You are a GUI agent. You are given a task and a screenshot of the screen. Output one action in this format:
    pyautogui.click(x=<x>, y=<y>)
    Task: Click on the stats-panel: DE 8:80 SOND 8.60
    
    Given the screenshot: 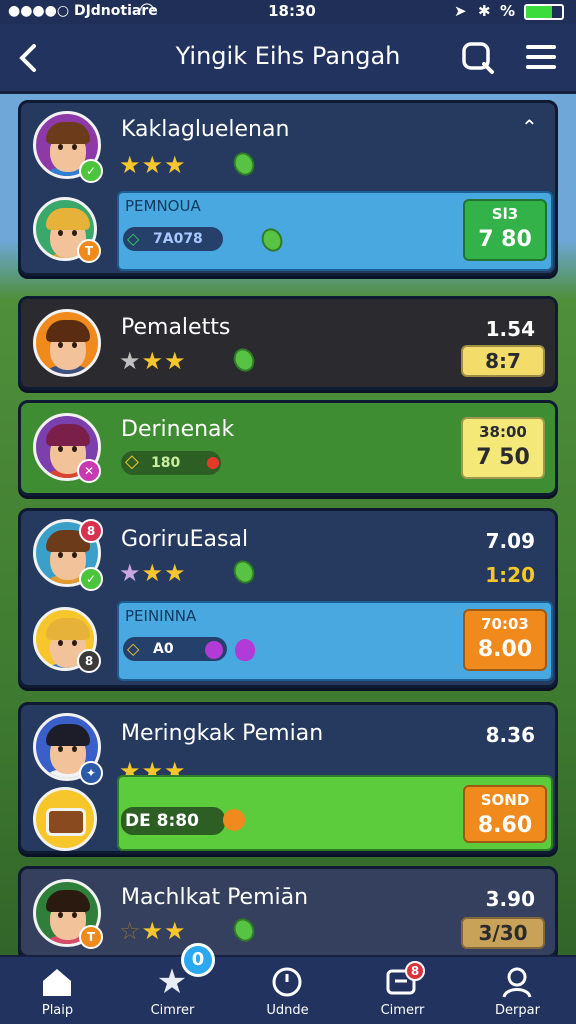 What is the action you would take?
    pyautogui.click(x=335, y=813)
    